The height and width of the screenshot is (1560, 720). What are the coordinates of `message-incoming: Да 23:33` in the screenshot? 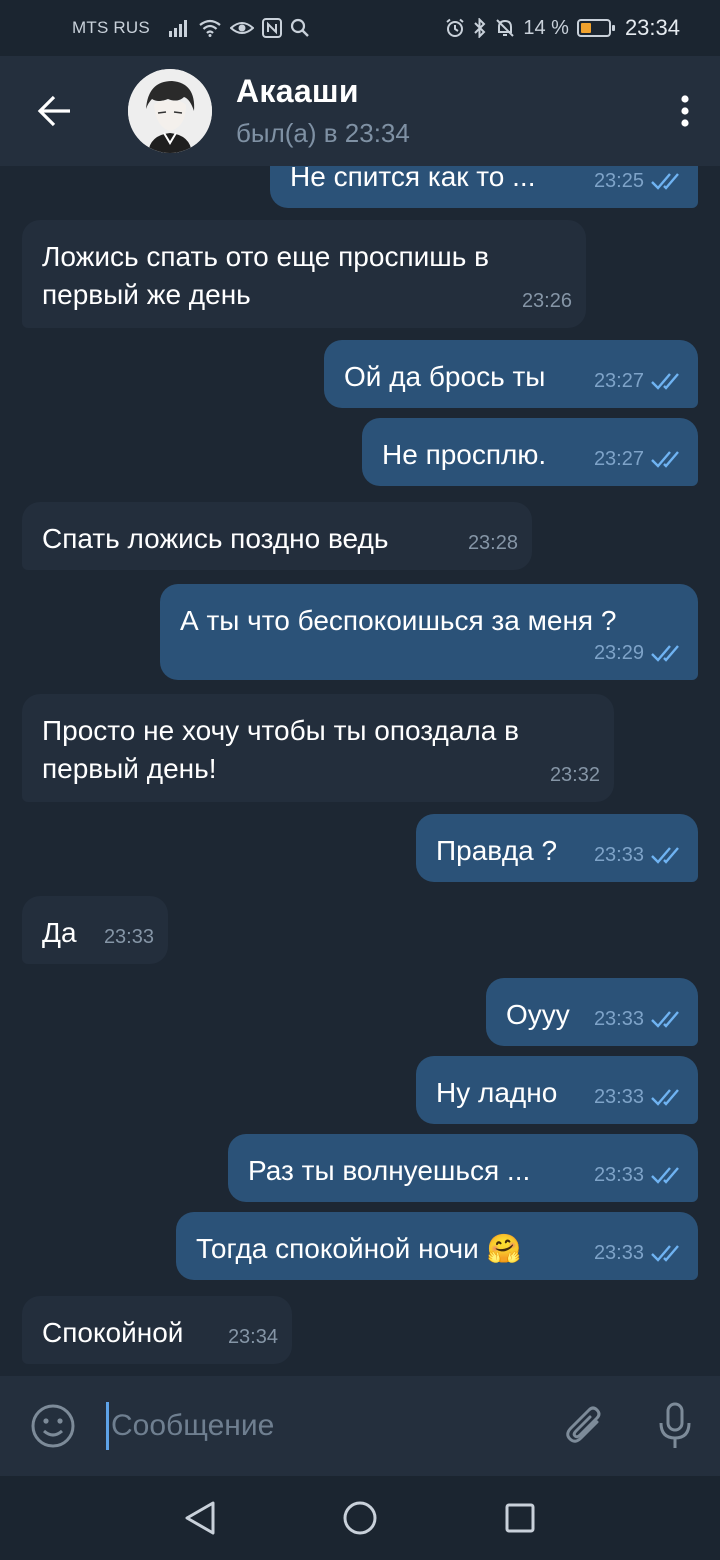 It's located at (95, 930).